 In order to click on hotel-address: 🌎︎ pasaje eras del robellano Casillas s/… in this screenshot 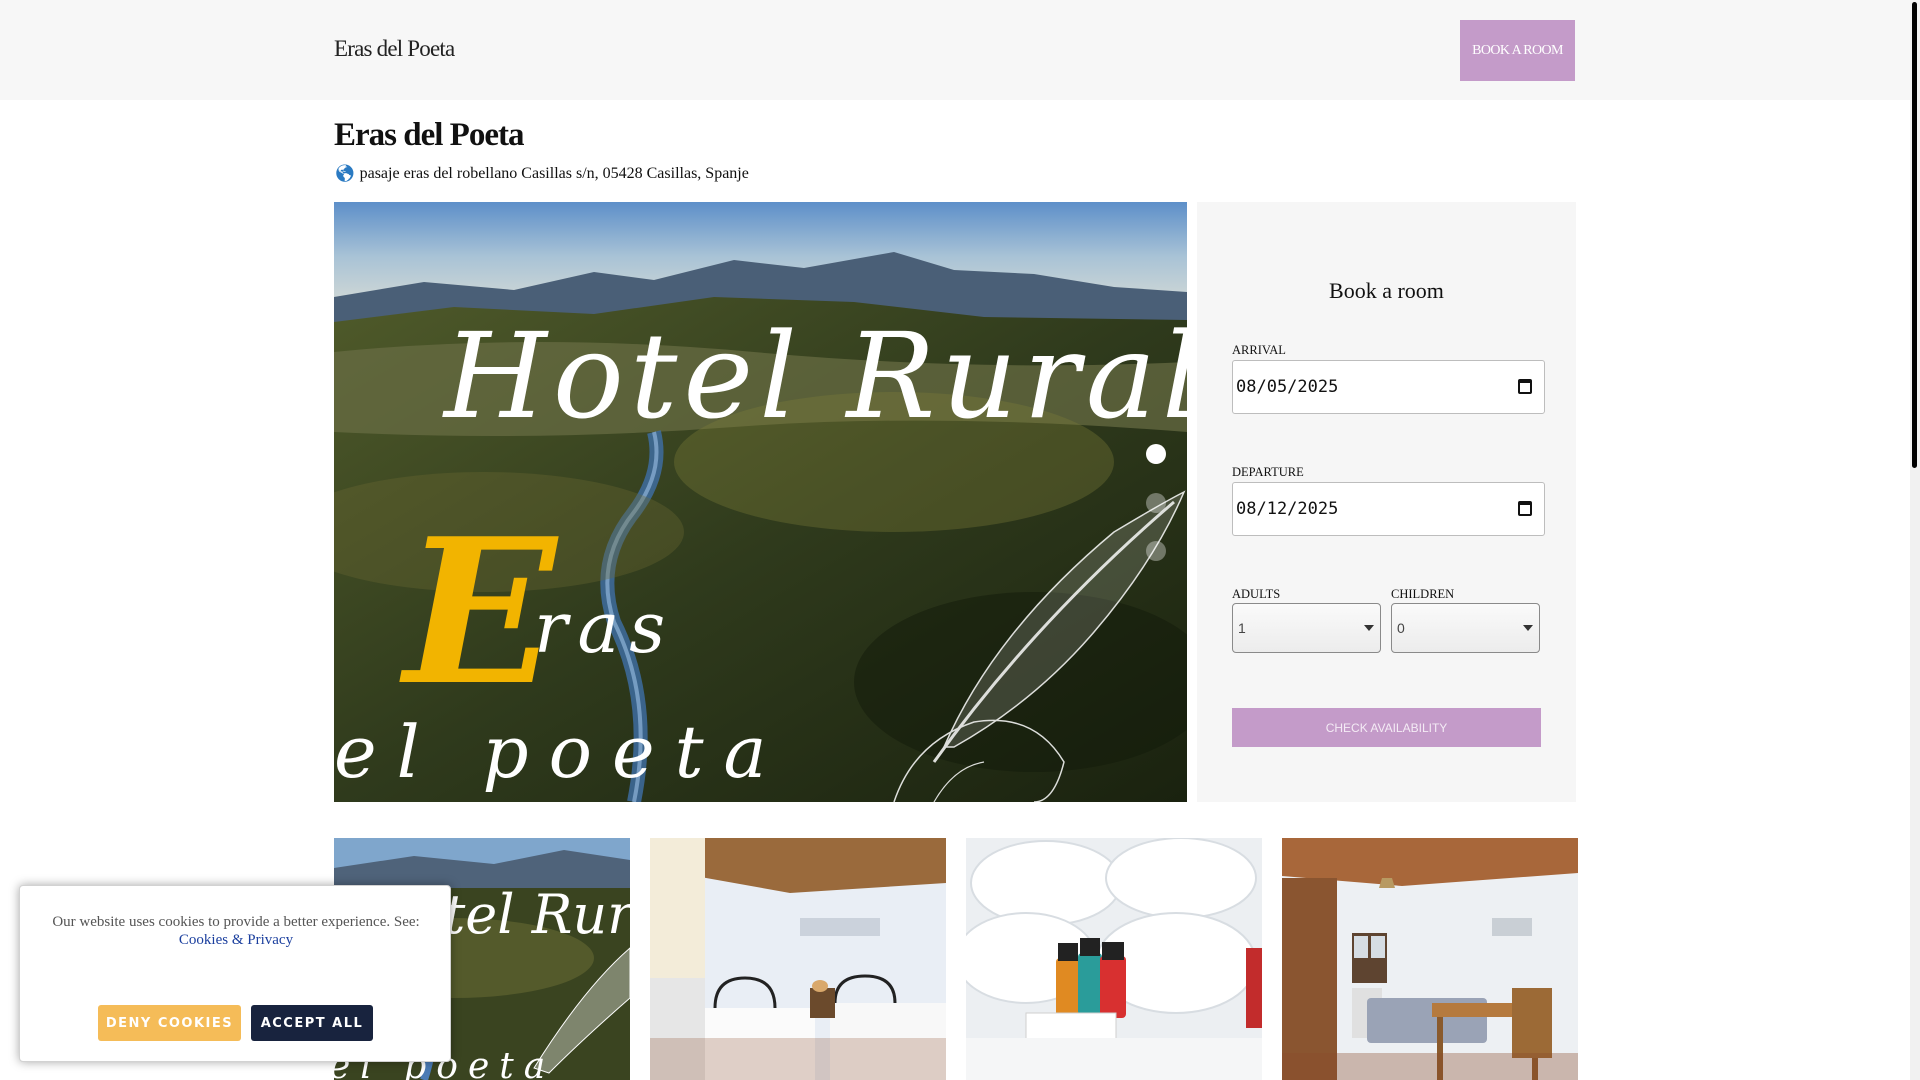, I will do `click(541, 174)`.